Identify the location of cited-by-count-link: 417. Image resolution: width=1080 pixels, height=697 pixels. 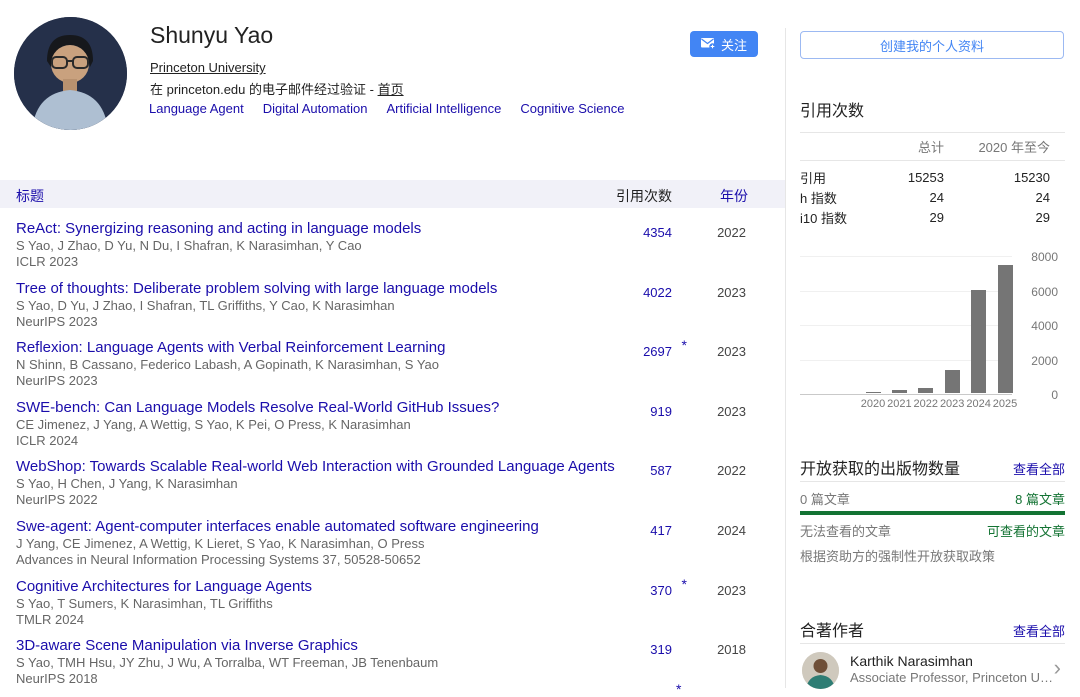
(661, 530).